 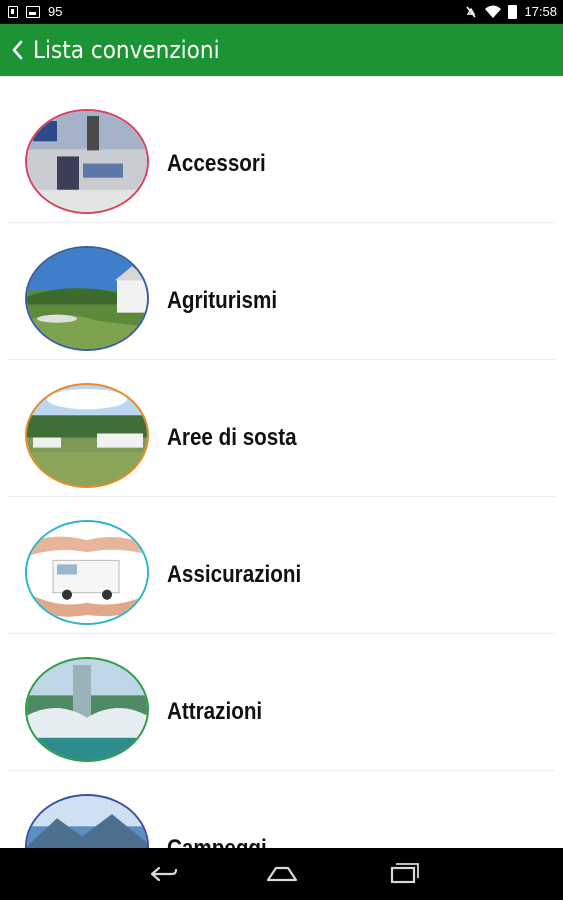 I want to click on chevron-left-icon, so click(x=20, y=50).